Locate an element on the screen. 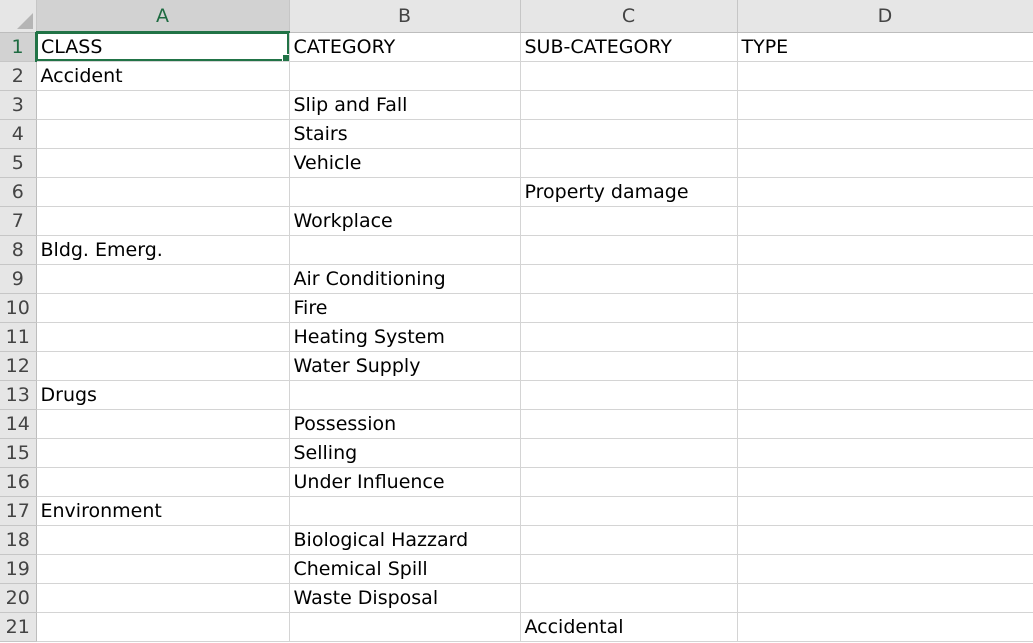  cell-c12 is located at coordinates (629, 366).